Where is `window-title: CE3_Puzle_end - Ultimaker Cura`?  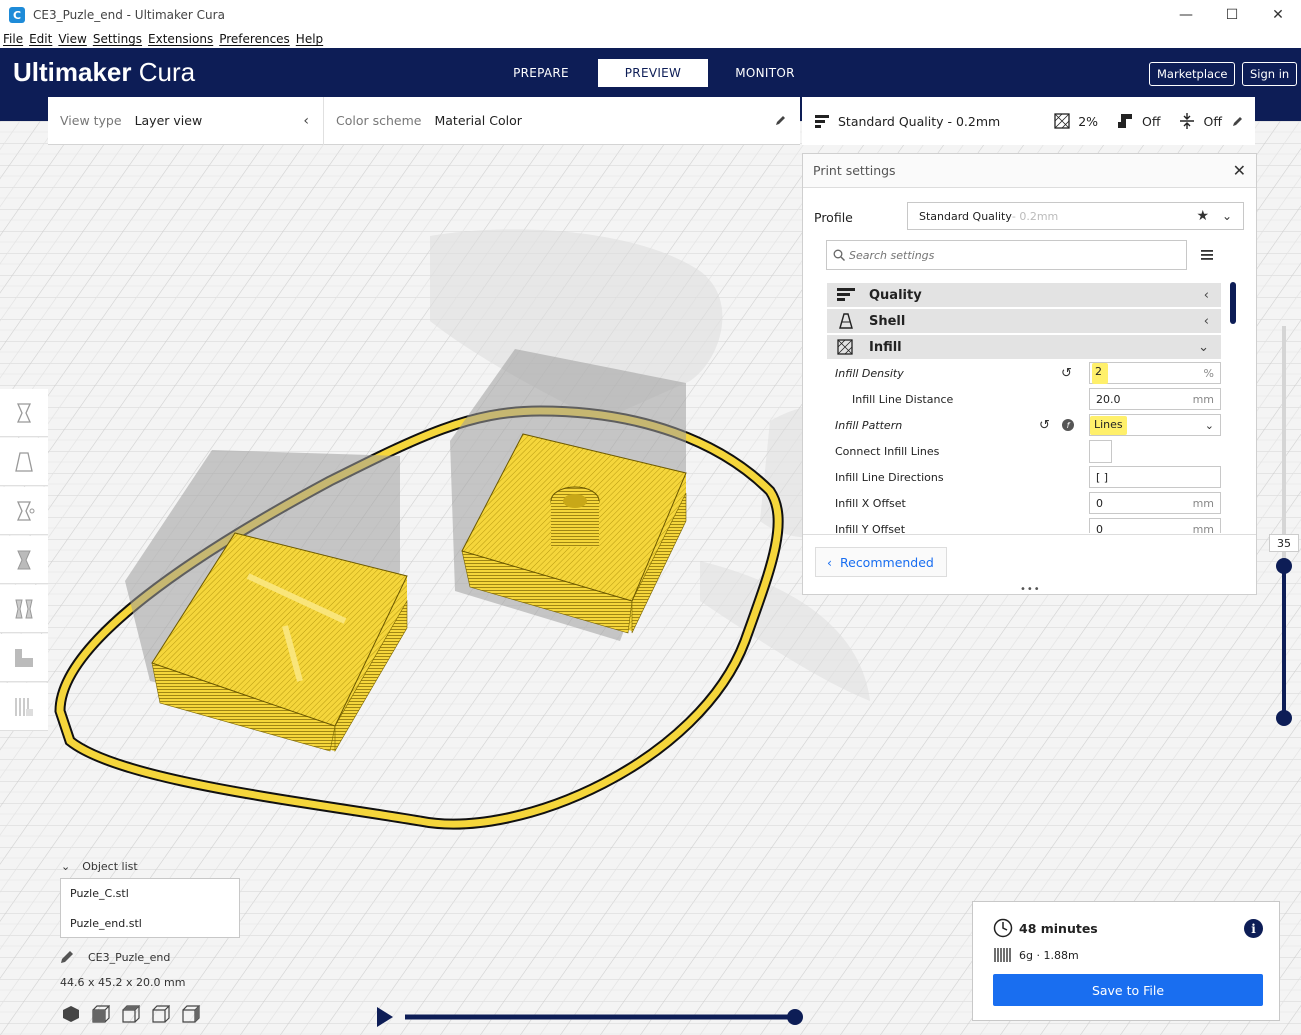 window-title: CE3_Puzle_end - Ultimaker Cura is located at coordinates (129, 15).